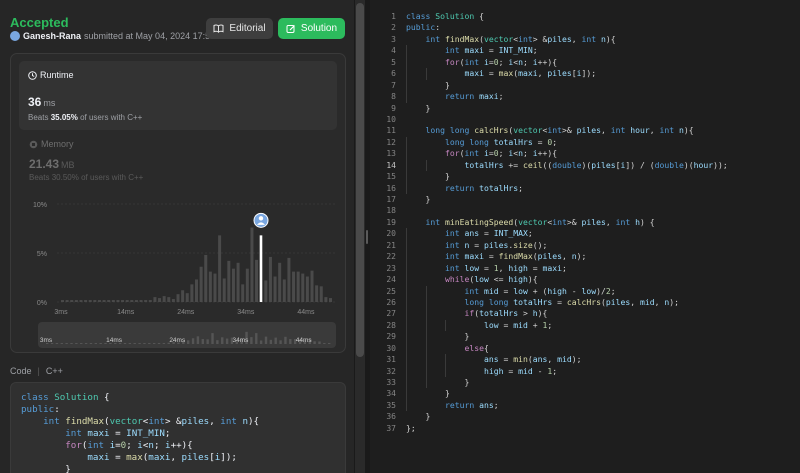 This screenshot has width=800, height=473. I want to click on username-link: Ganesh-Rana, so click(52, 36).